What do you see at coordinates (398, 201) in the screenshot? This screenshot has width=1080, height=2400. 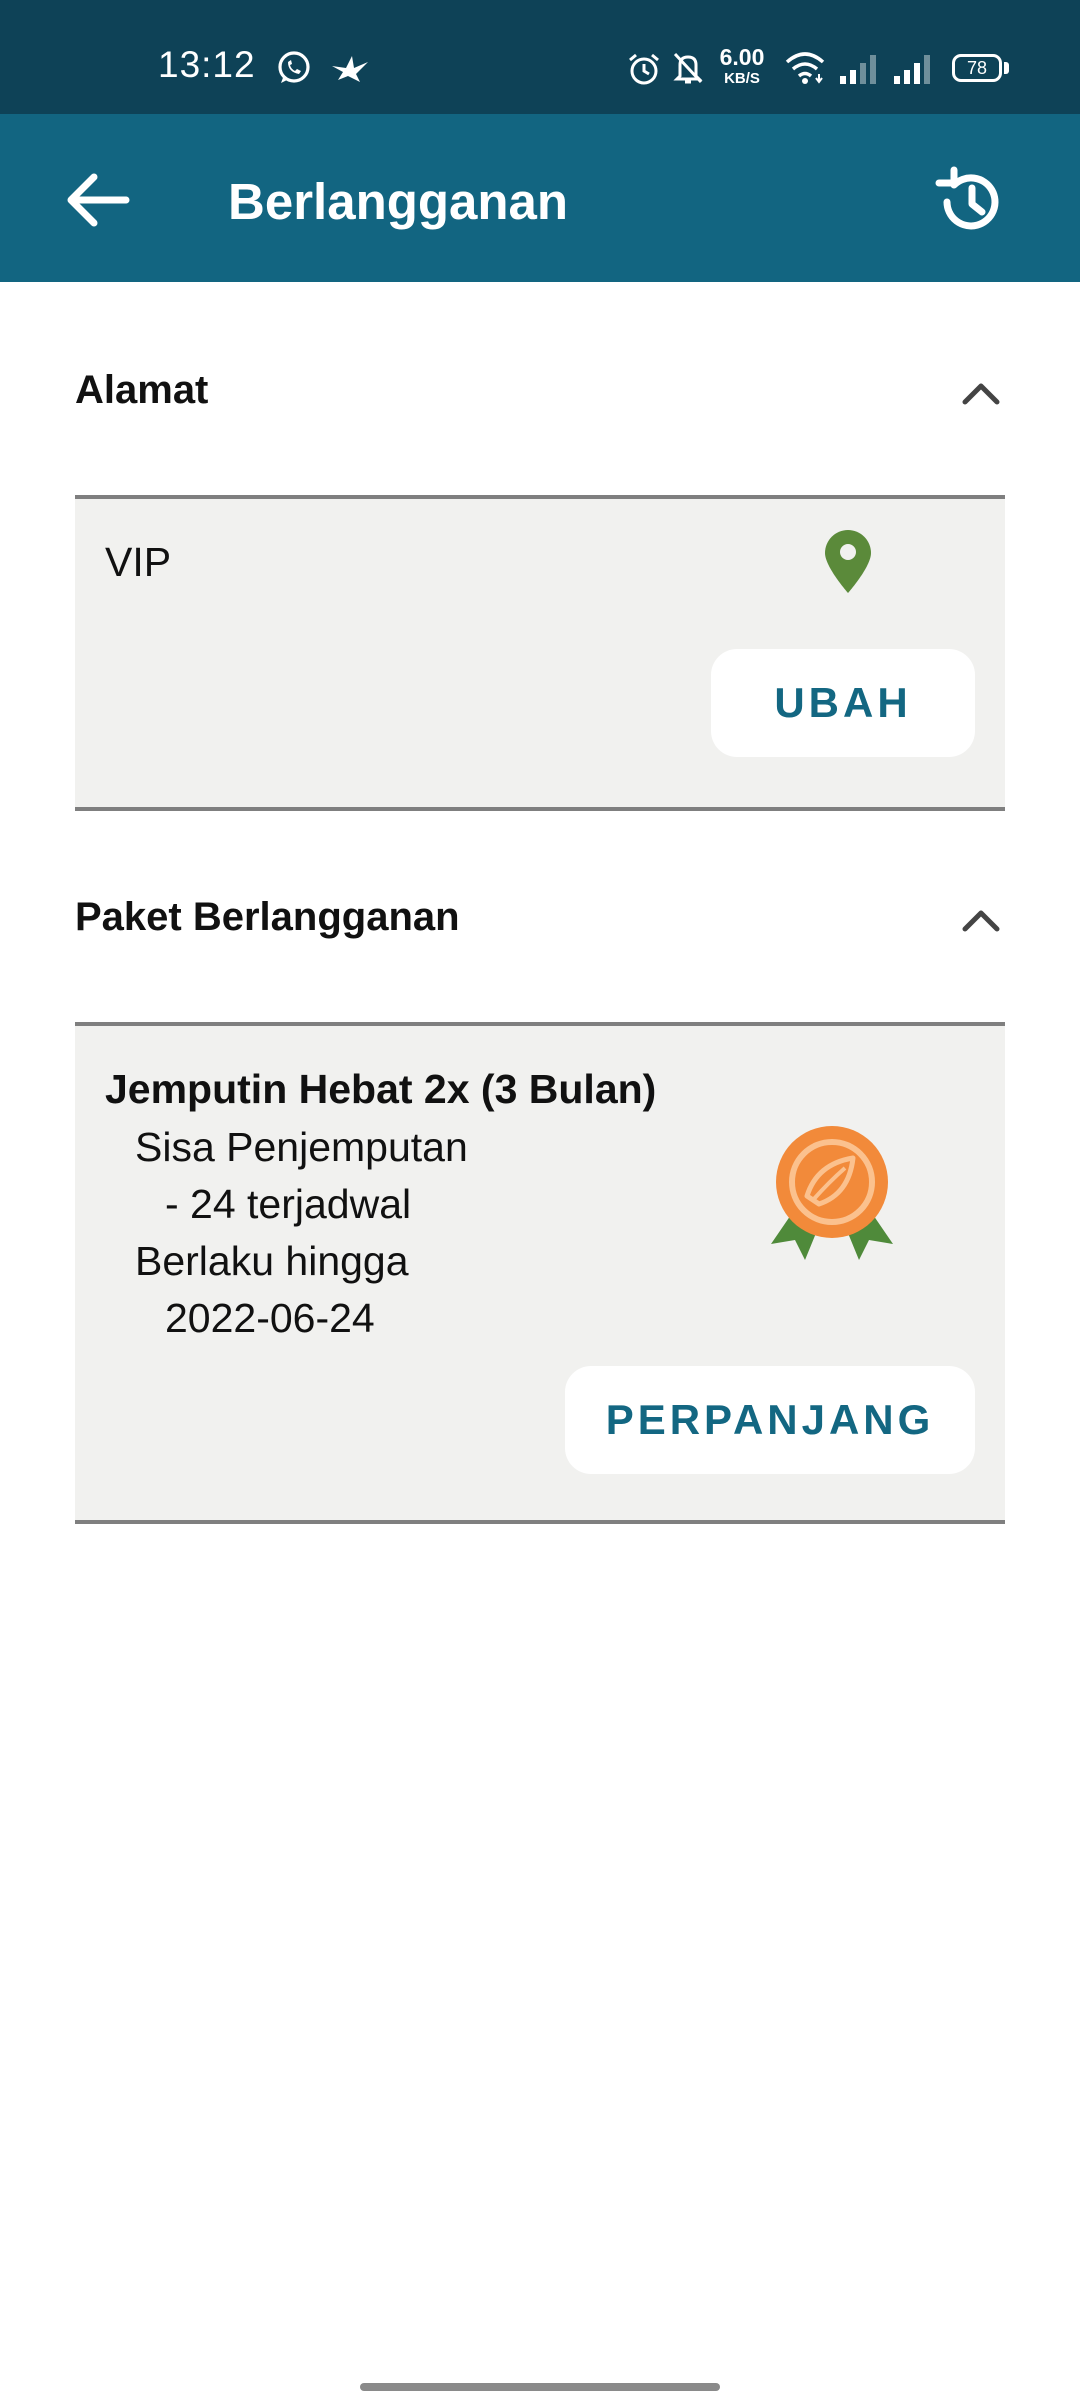 I see `page-title: Berlangganan` at bounding box center [398, 201].